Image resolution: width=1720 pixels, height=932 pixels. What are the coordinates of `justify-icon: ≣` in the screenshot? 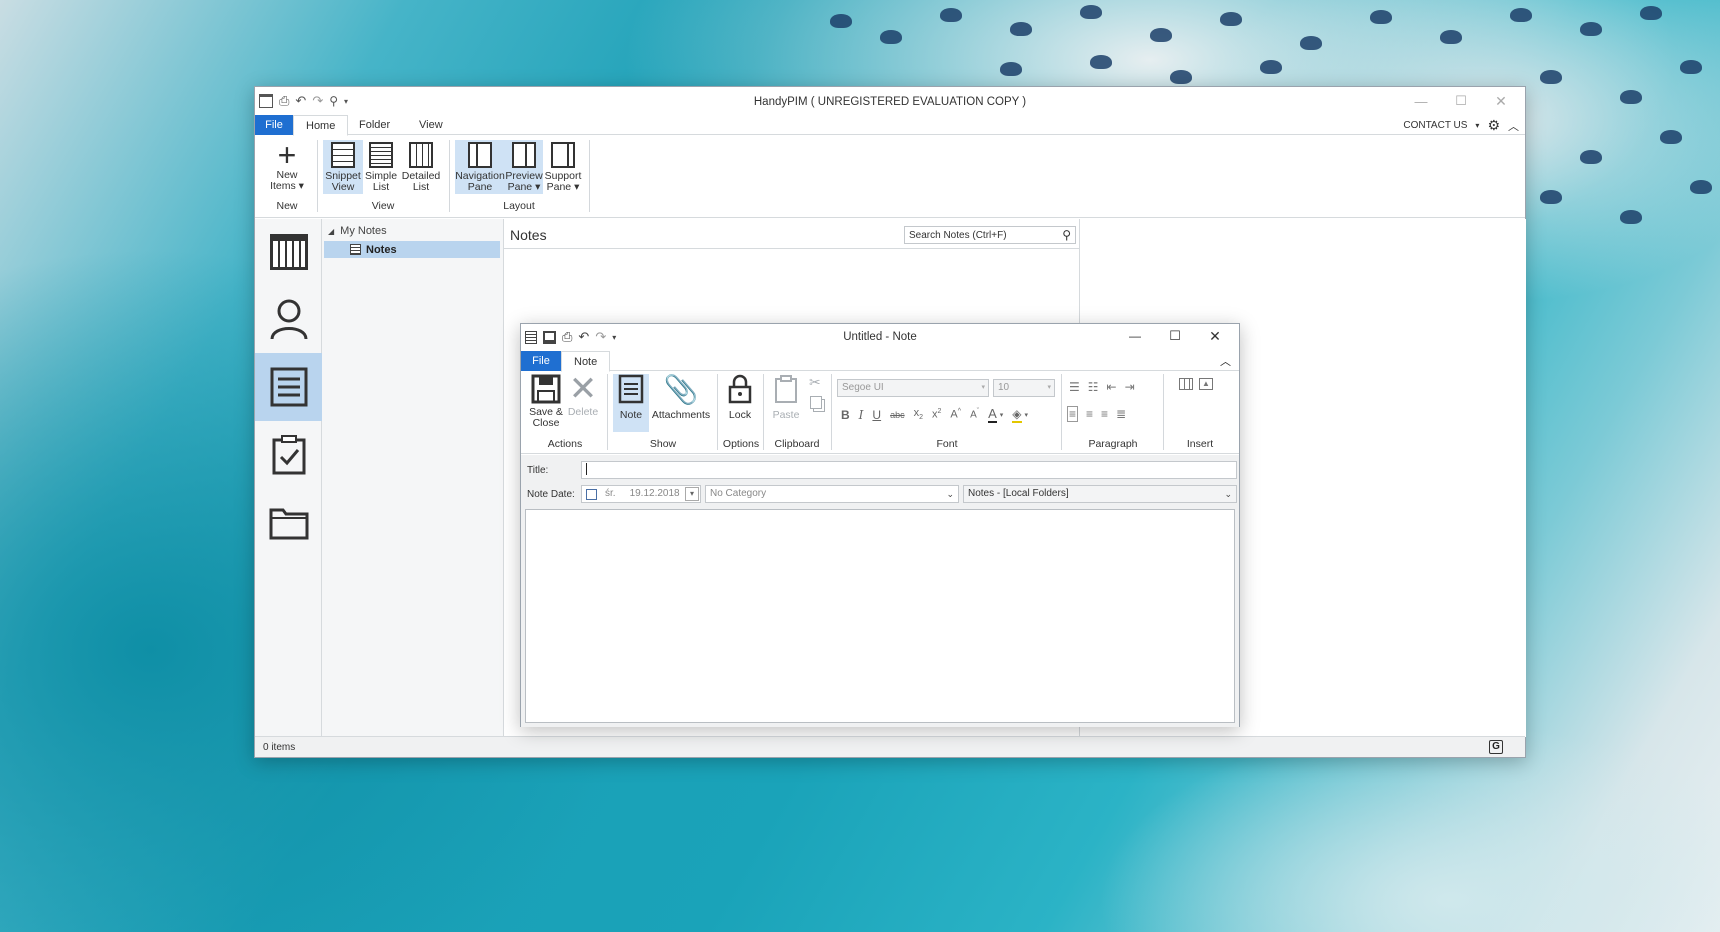 It's located at (1121, 414).